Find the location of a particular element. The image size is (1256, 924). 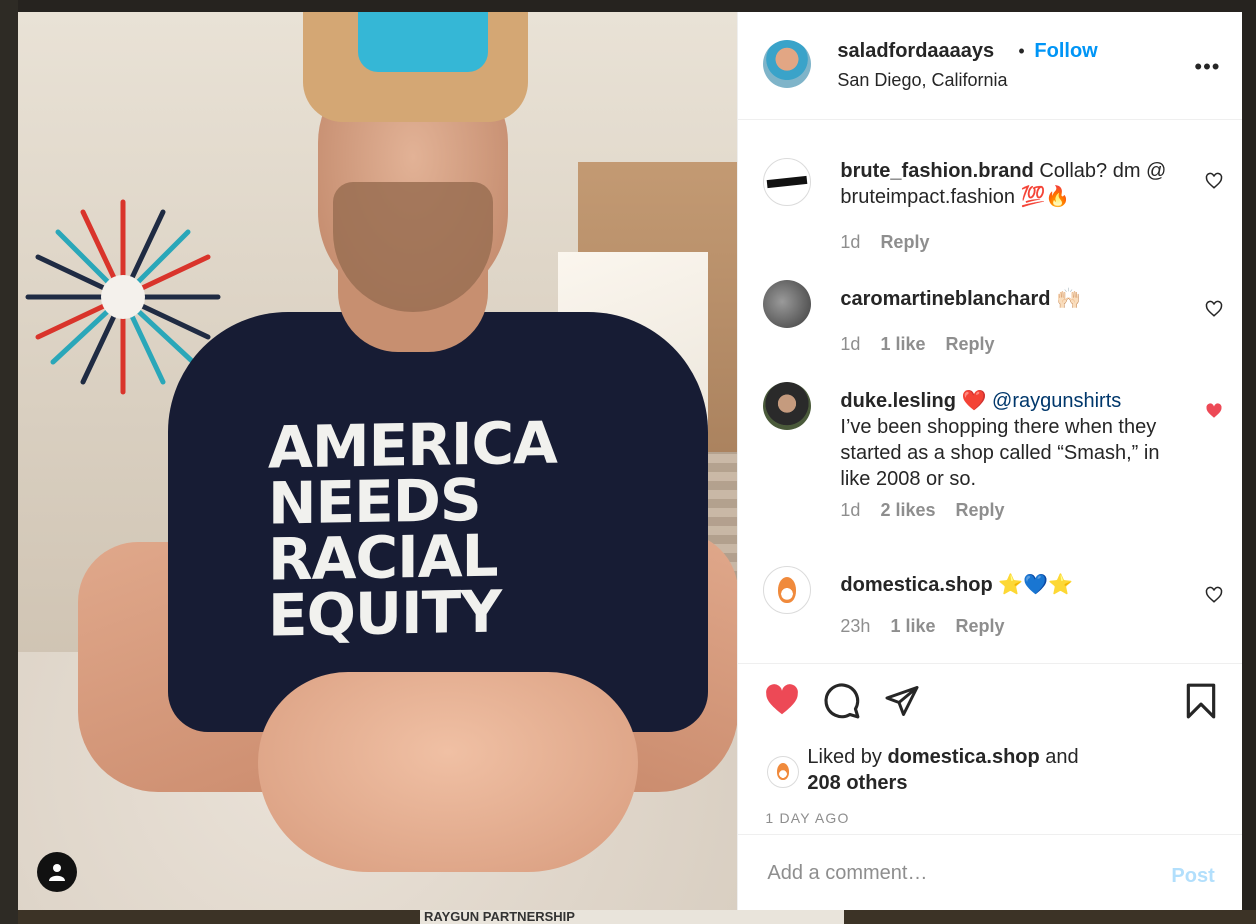

comment-username: domestica.shop is located at coordinates (916, 585).